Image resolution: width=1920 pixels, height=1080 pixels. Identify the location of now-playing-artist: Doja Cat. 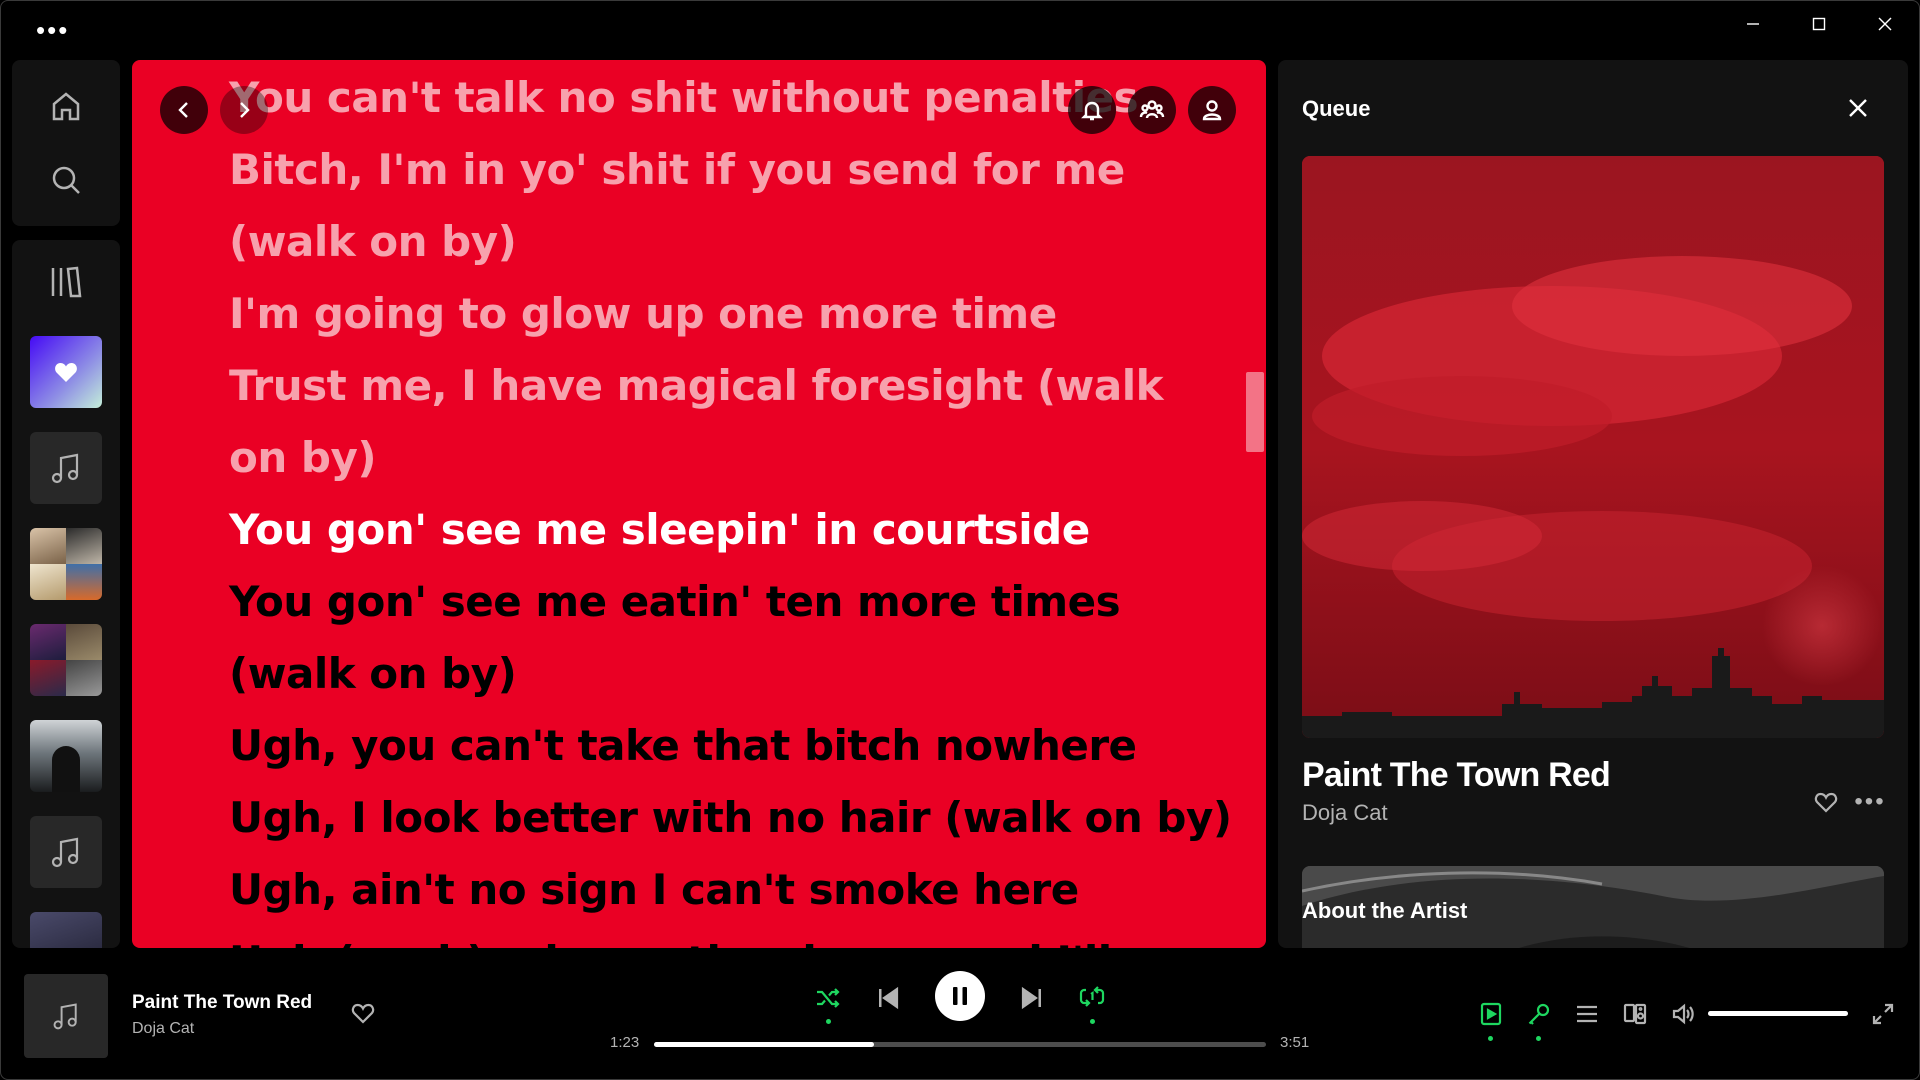
(163, 1029).